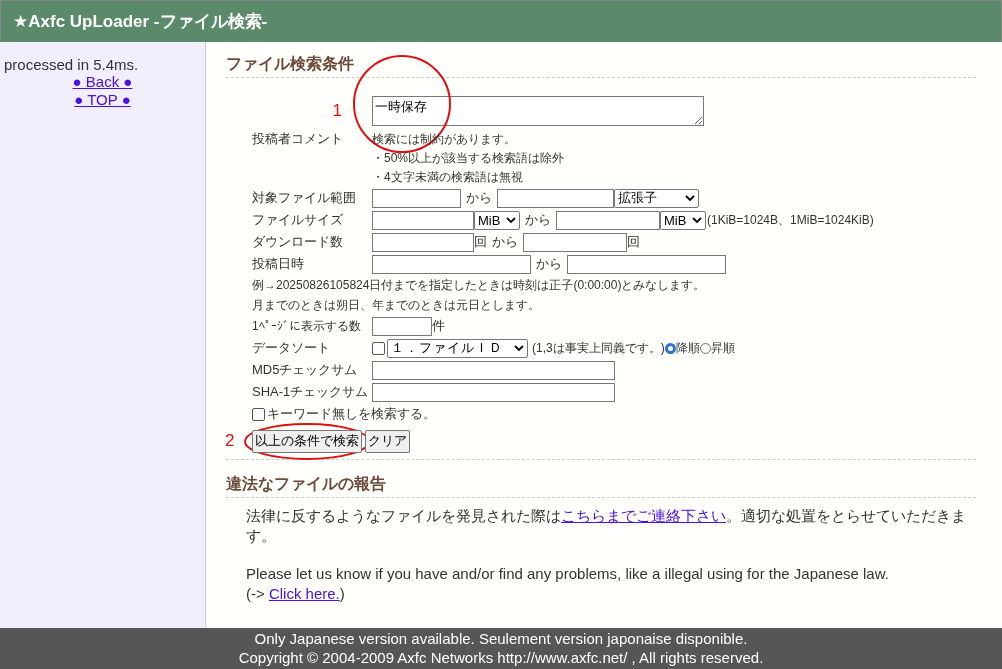  I want to click on form-button: 以上の条件で検索, so click(307, 441).